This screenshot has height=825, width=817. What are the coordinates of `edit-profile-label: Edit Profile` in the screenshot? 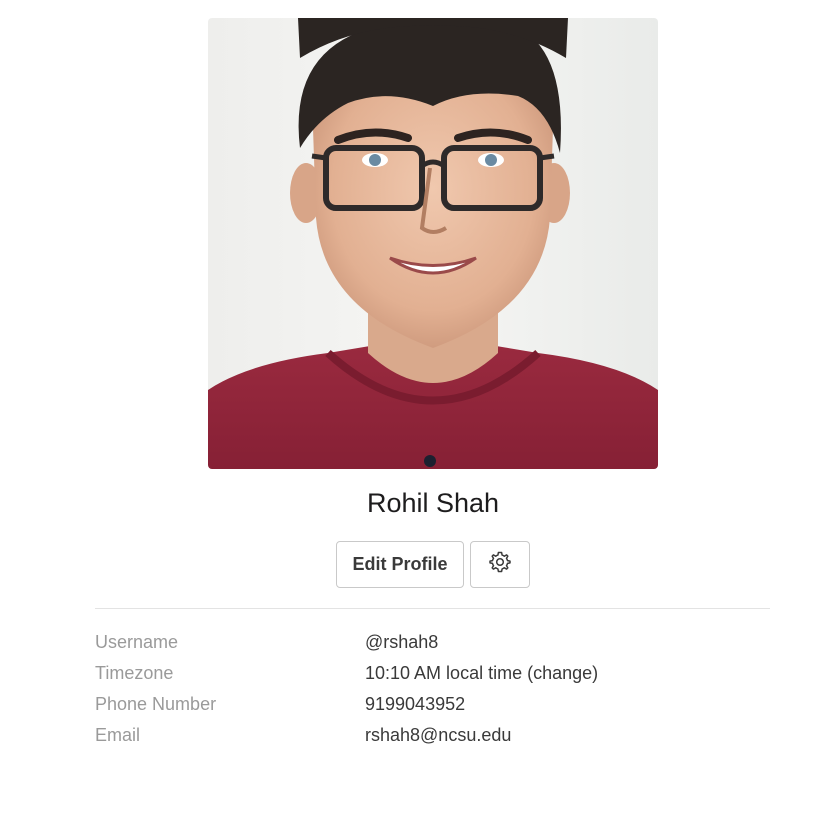 It's located at (400, 564).